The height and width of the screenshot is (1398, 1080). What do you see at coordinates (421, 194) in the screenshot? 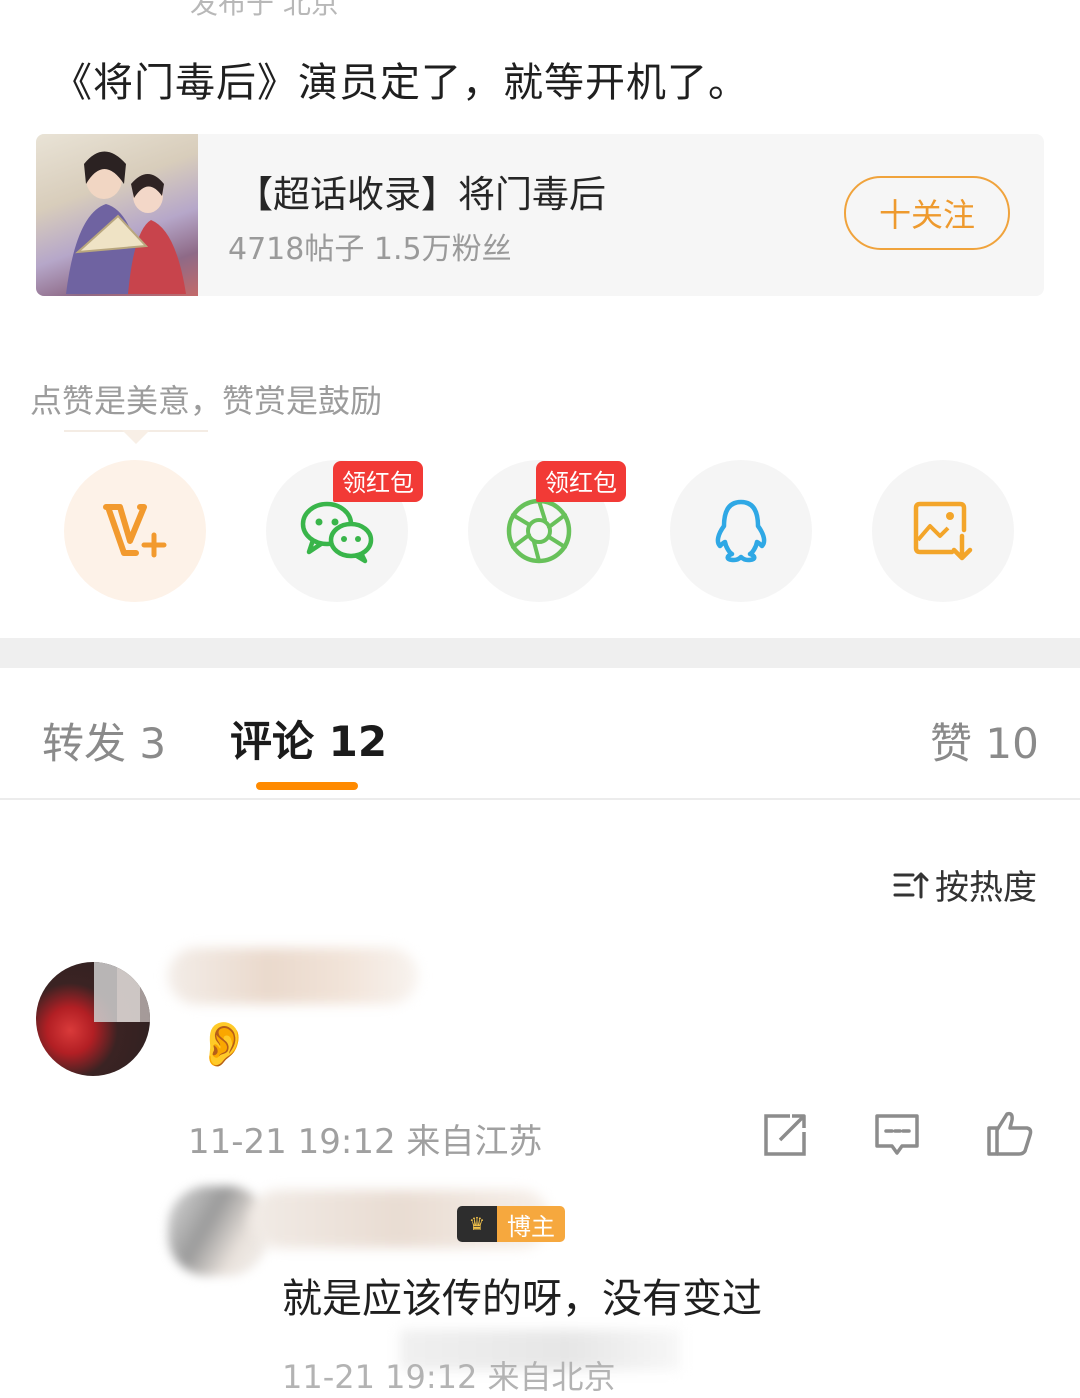
I see `topic-title: 【超话收录】将门毒后` at bounding box center [421, 194].